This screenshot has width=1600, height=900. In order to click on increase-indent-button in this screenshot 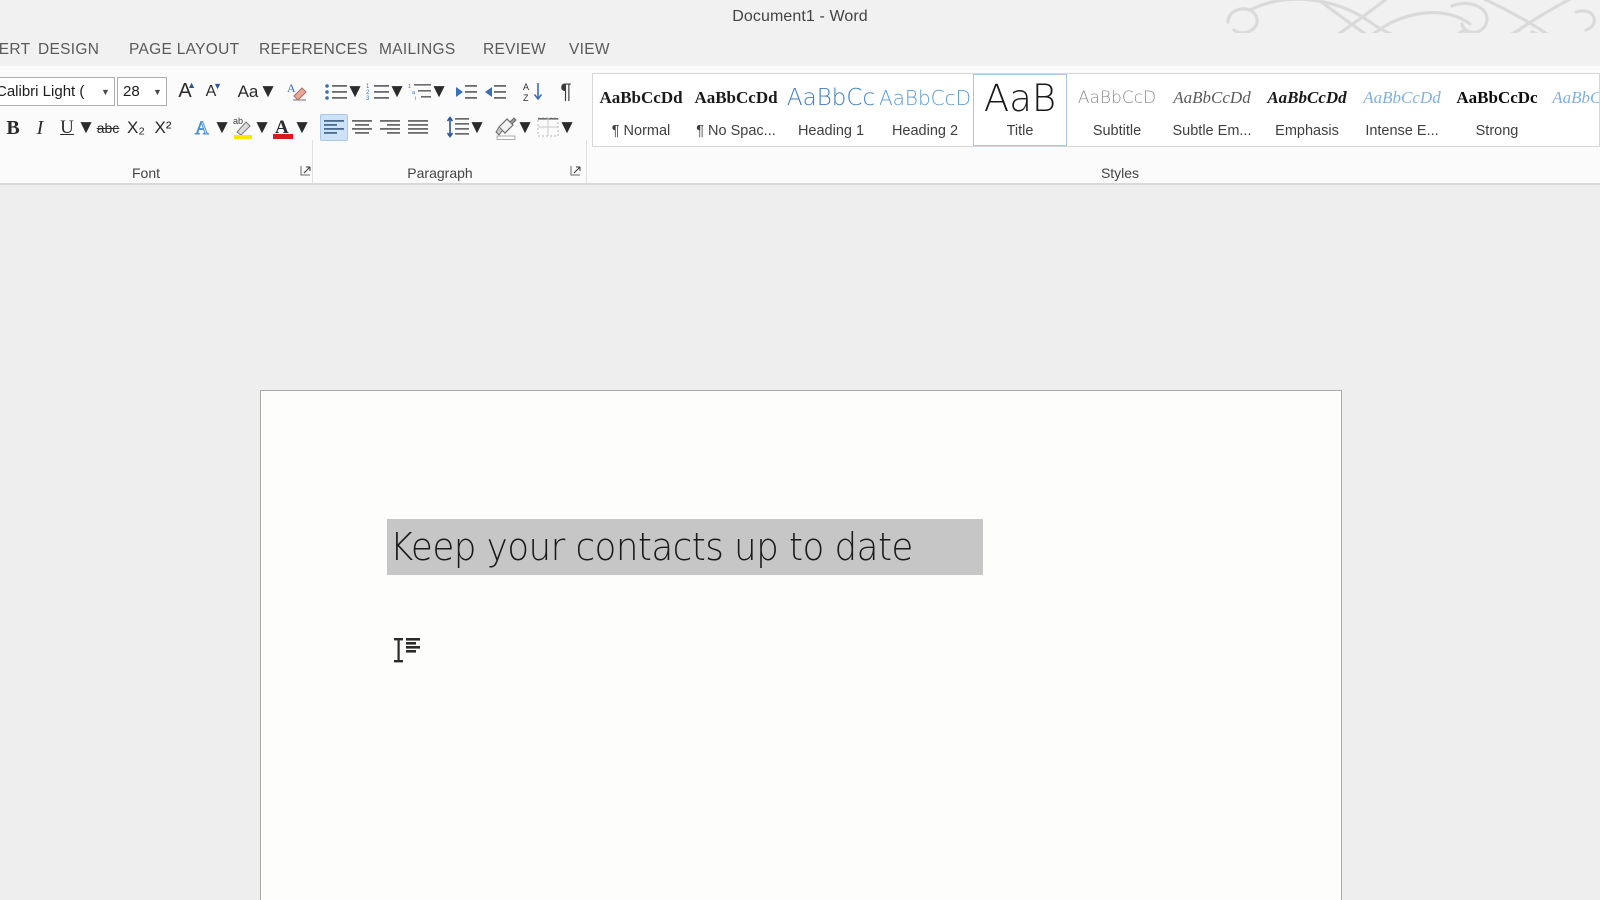, I will do `click(495, 92)`.